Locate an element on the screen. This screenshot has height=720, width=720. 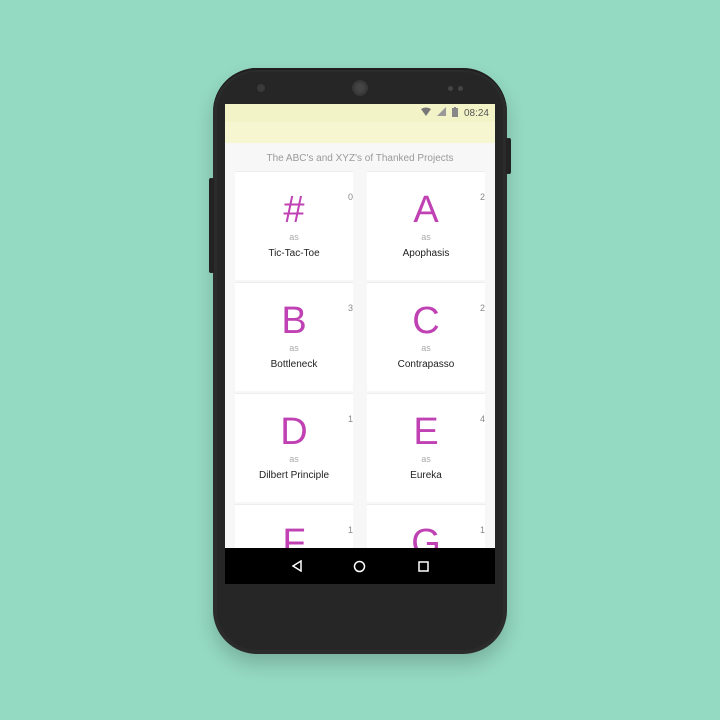
count-badge: 4 is located at coordinates (482, 419).